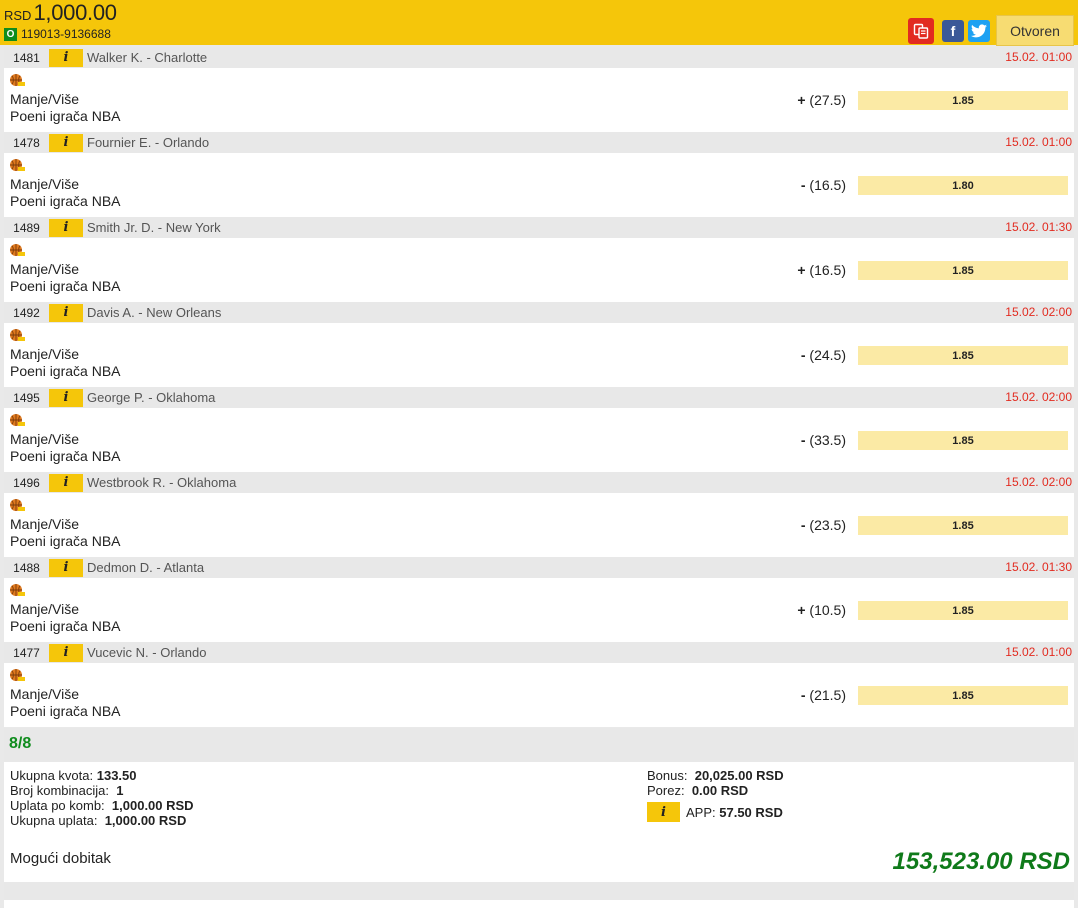  Describe the element at coordinates (26, 312) in the screenshot. I see `event-code: 1492` at that location.